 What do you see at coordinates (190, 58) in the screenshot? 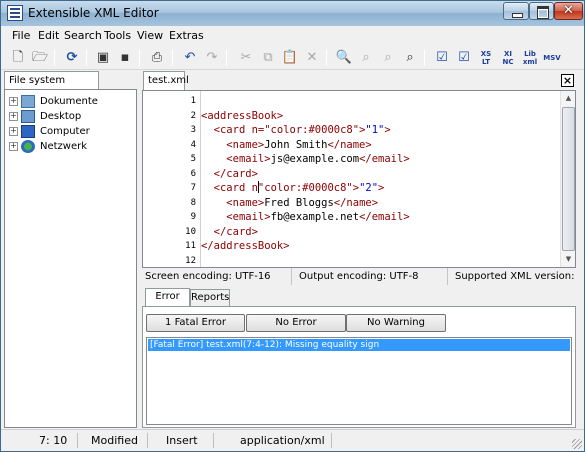
I see `undo-icon: ↶` at bounding box center [190, 58].